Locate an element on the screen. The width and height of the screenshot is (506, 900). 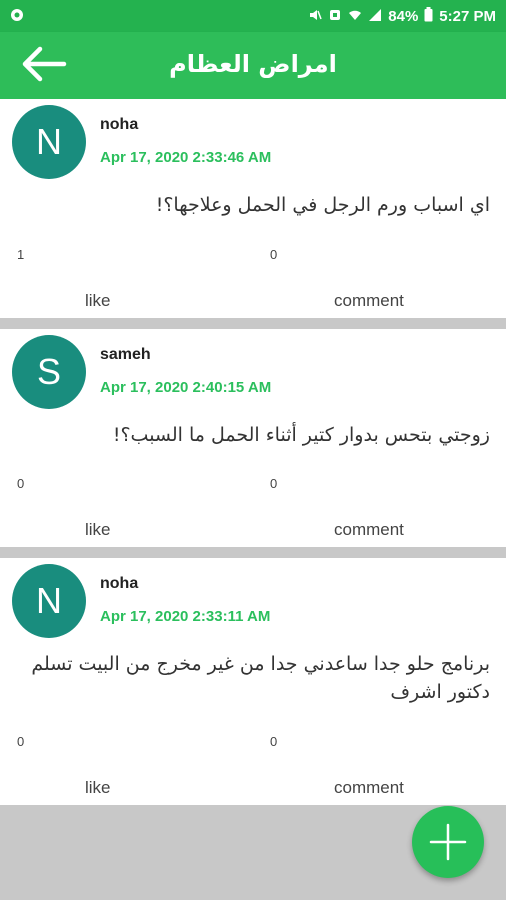
app-bar: امراض العظام is located at coordinates (253, 65).